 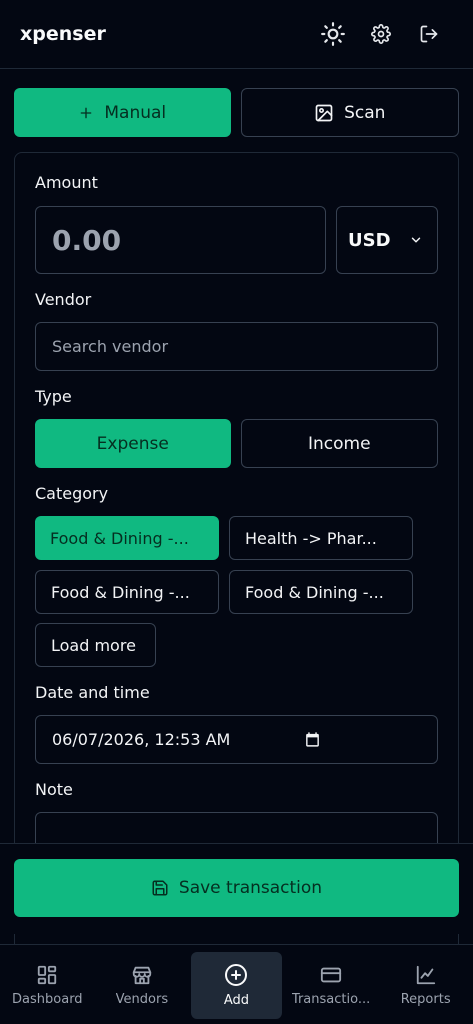 I want to click on save-transaction-label: Save transaction, so click(x=250, y=888).